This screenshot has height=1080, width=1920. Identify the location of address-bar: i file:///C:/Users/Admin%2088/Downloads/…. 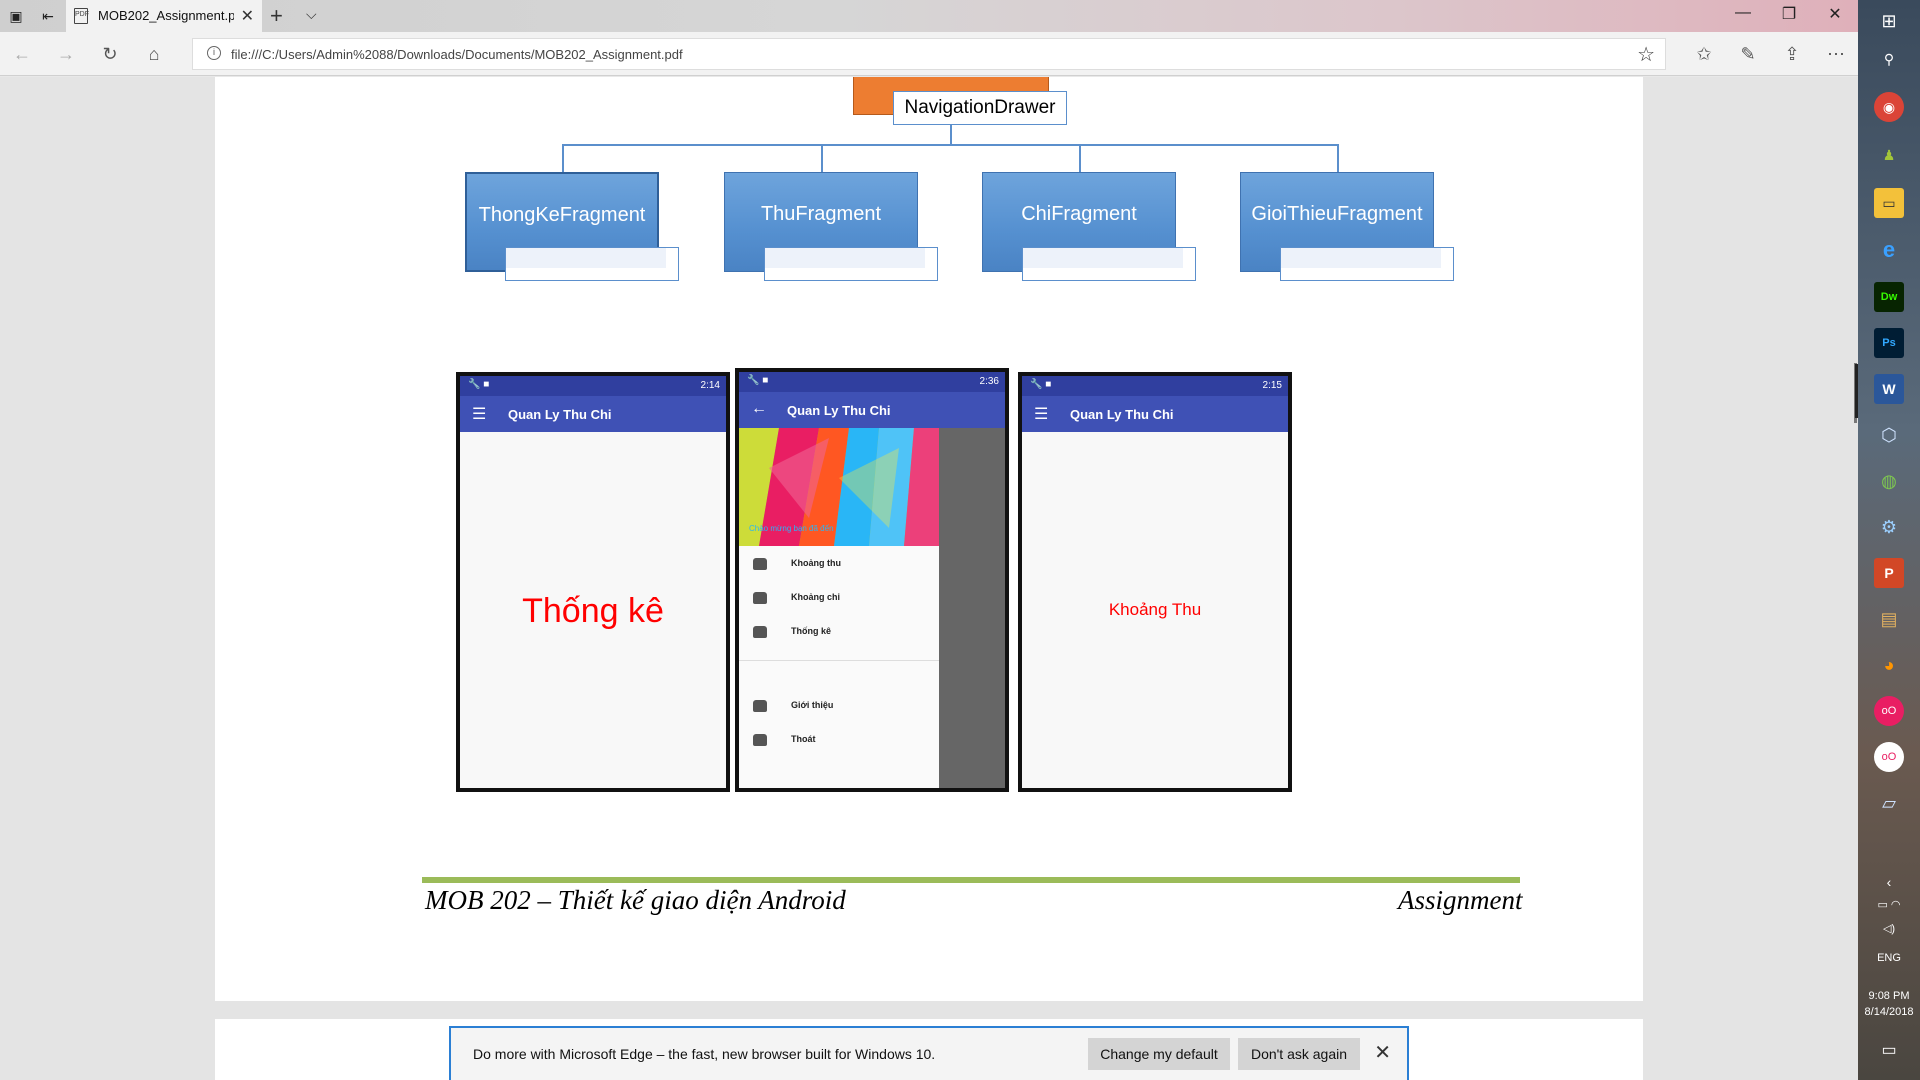
(929, 54).